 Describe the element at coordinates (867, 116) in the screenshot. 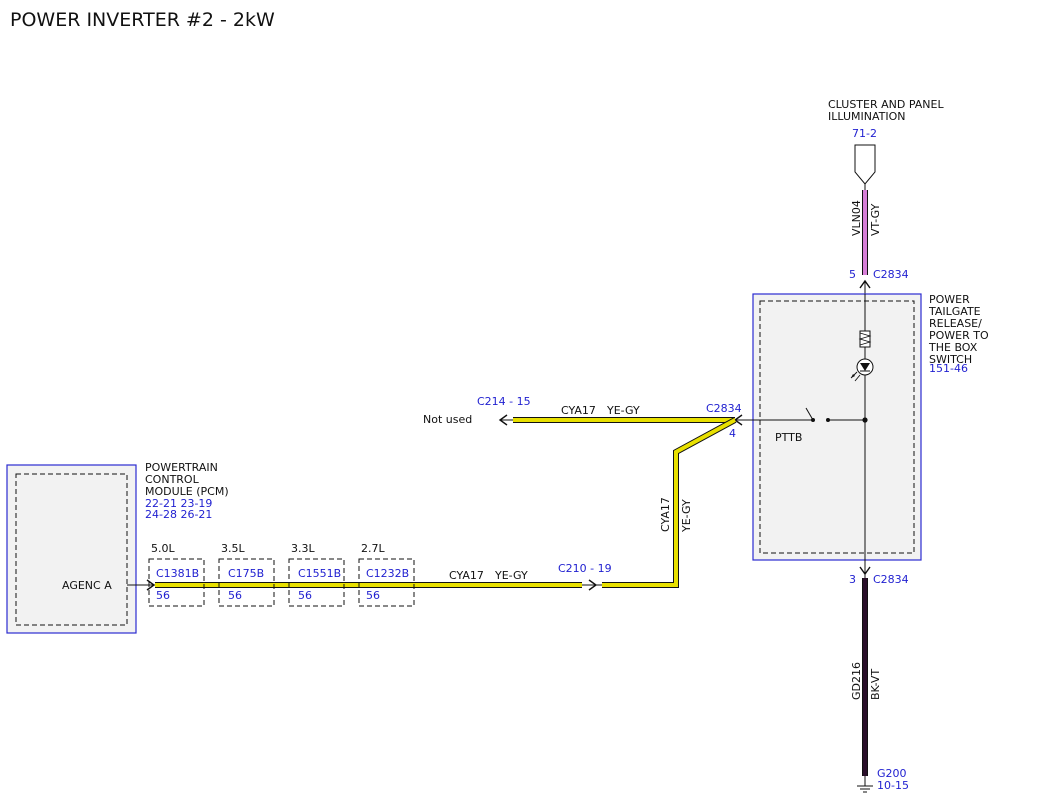

I see `cluster-label-line2: ILLUMINATION` at that location.